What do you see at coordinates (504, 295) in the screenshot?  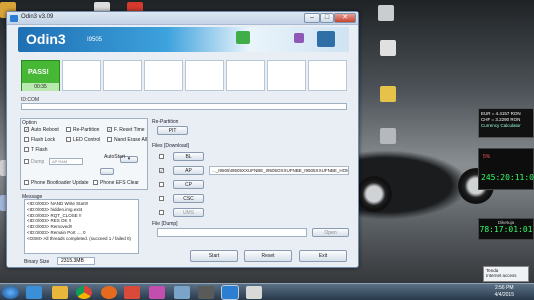 I see `clock-date: 4/4/2015` at bounding box center [504, 295].